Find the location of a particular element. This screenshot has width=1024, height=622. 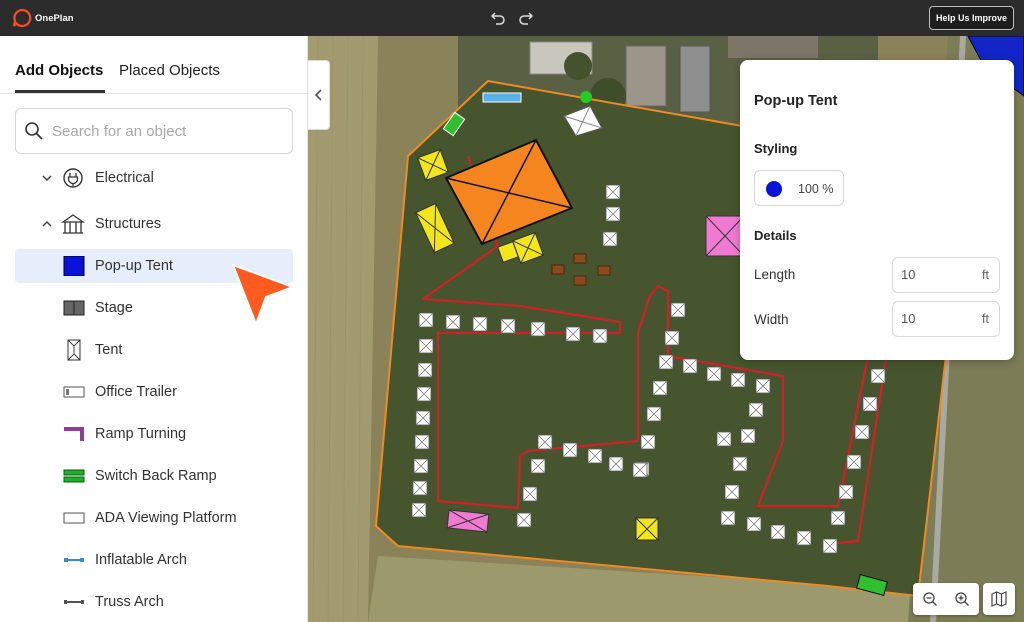

category-electrical: Electrical is located at coordinates (153, 178).